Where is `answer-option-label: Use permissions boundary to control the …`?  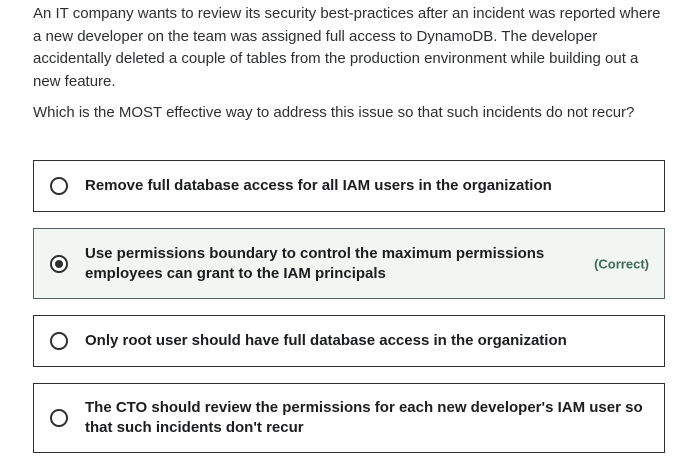
answer-option-label: Use permissions boundary to control the … is located at coordinates (315, 263).